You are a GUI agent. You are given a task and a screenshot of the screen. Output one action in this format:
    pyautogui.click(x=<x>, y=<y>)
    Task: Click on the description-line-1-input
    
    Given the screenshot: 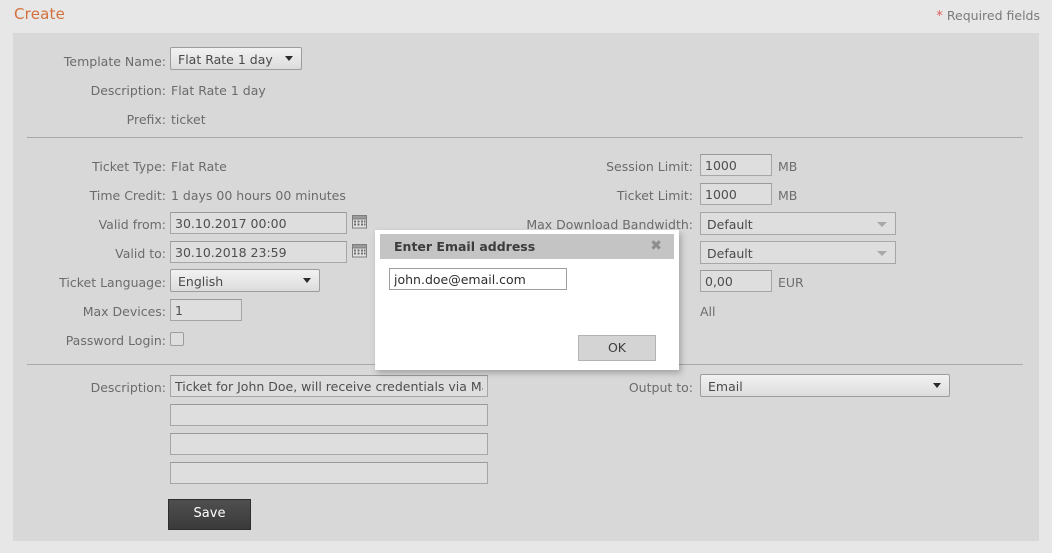 What is the action you would take?
    pyautogui.click(x=329, y=386)
    